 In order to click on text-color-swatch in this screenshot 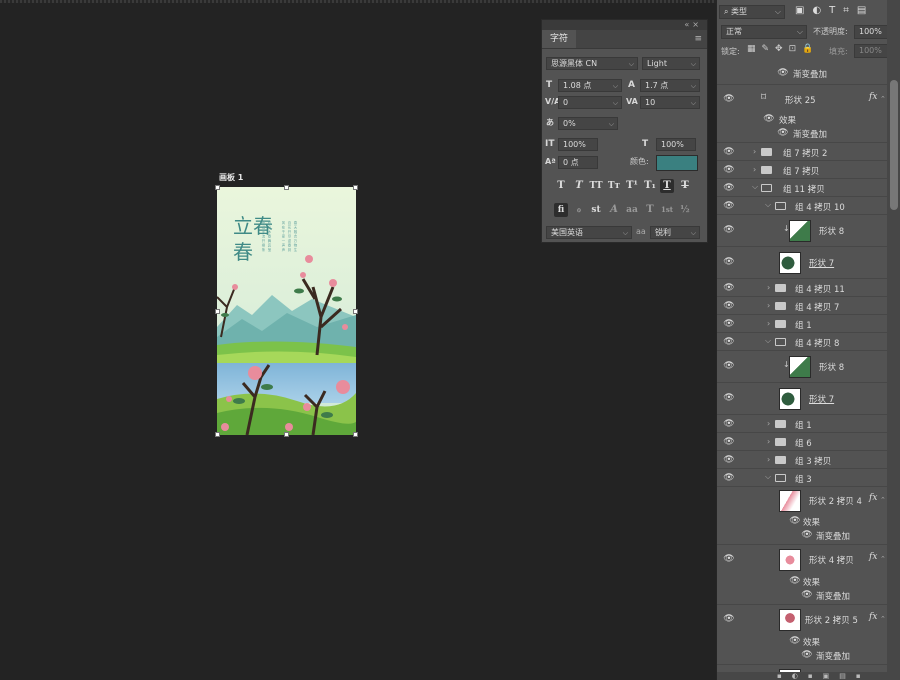, I will do `click(677, 163)`.